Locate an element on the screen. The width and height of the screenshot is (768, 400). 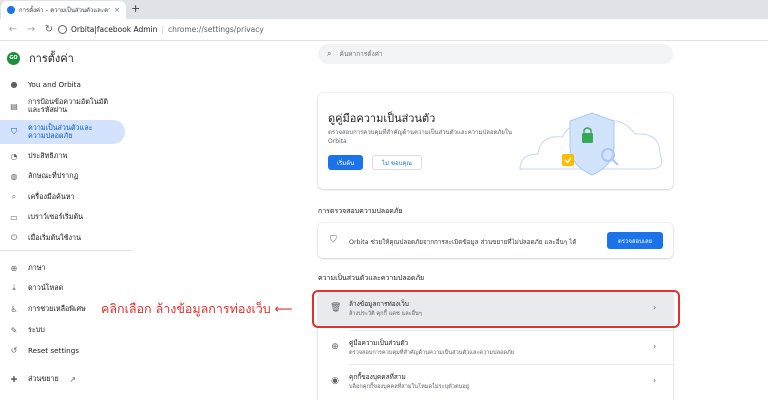
sidebar-item-label: ส่วนขยาย is located at coordinates (43, 378).